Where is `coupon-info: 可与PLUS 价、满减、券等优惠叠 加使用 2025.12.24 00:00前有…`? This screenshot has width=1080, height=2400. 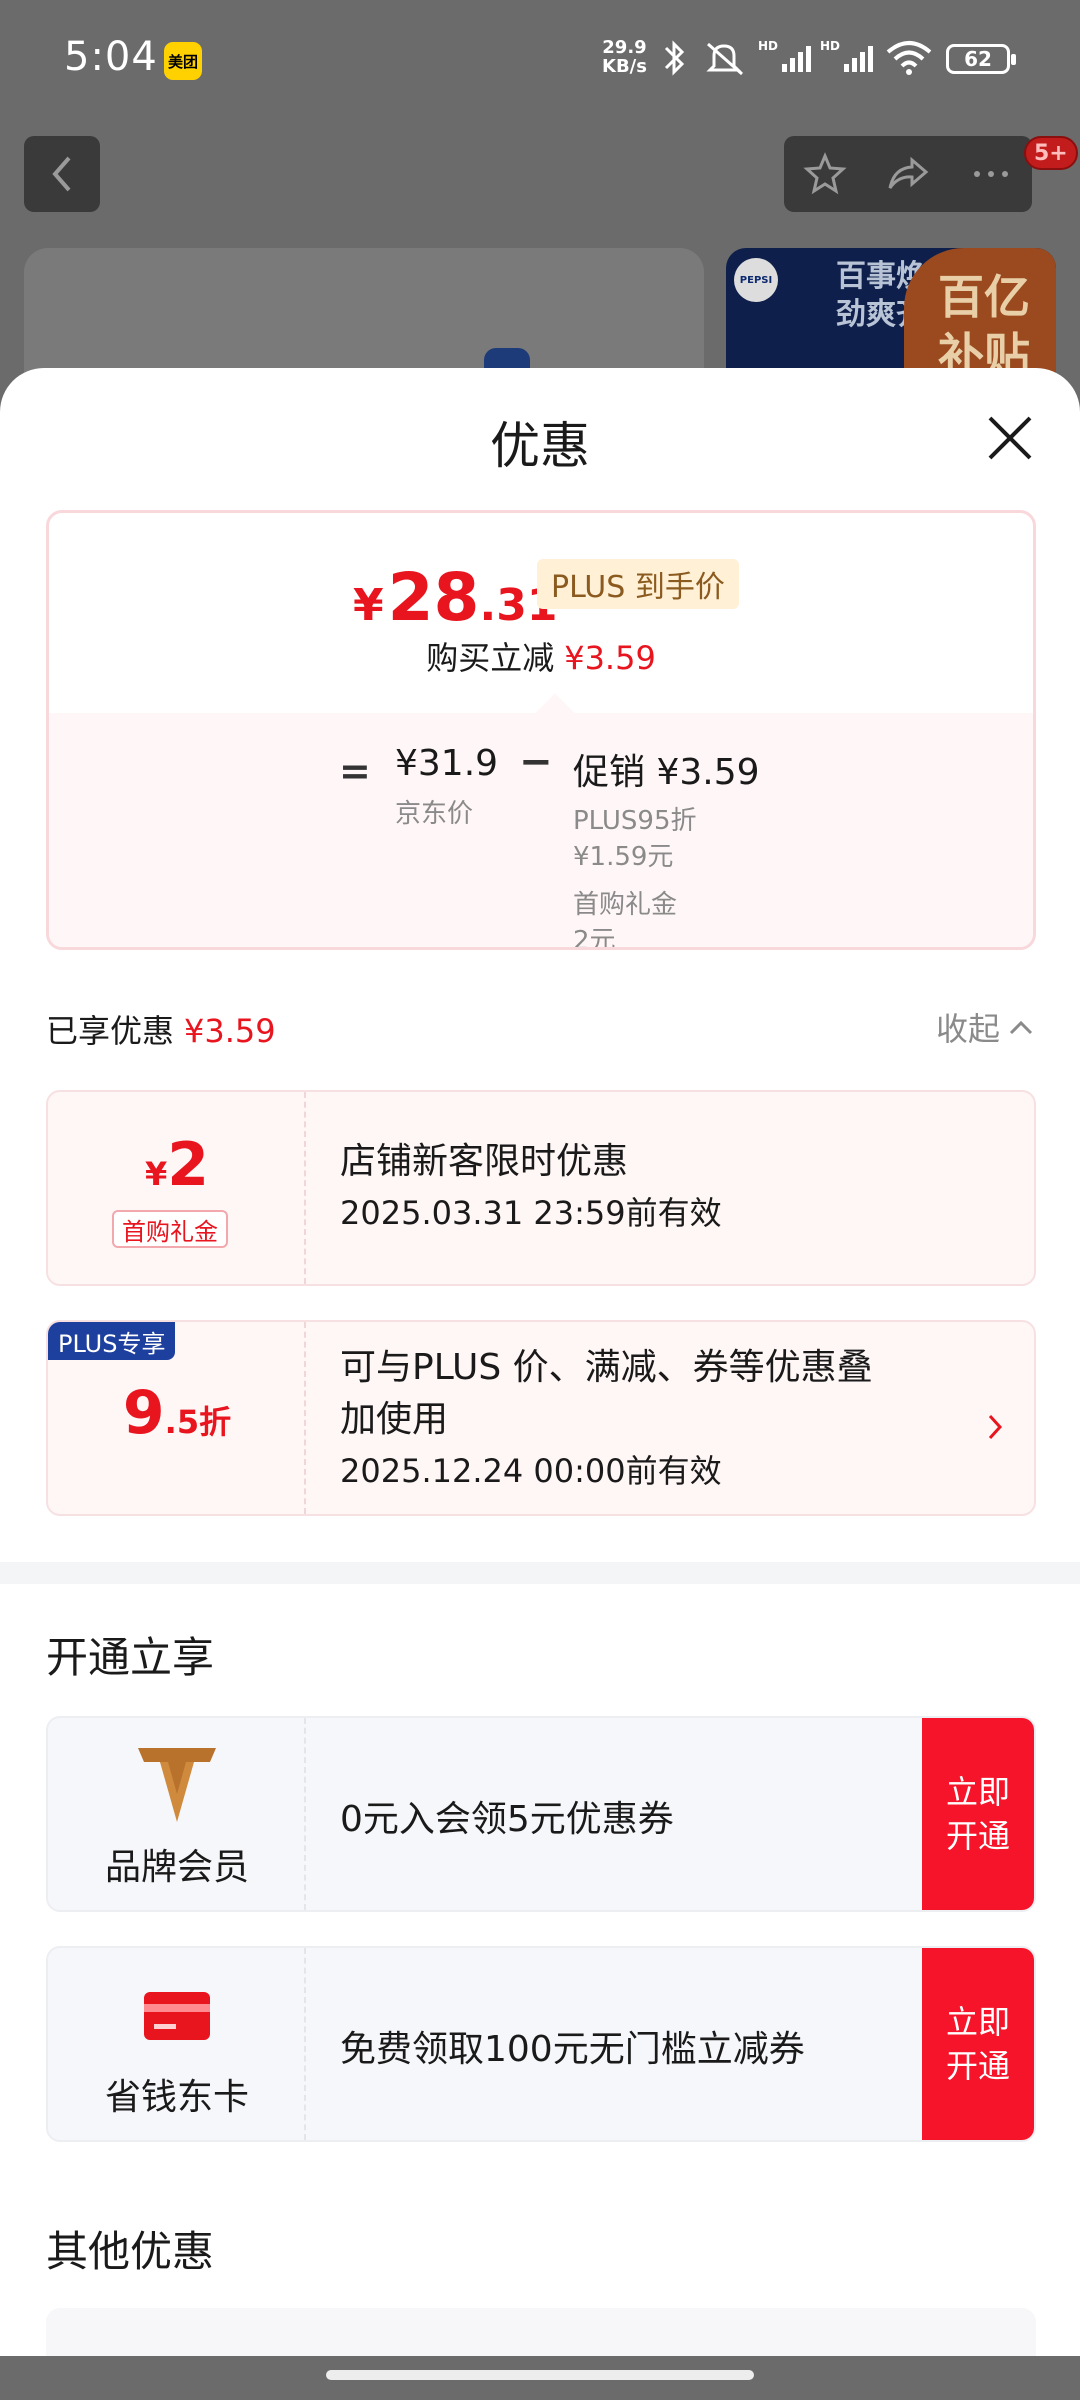
coupon-info: 可与PLUS 价、满减、券等优惠叠 加使用 2025.12.24 00:00前有… is located at coordinates (606, 1419).